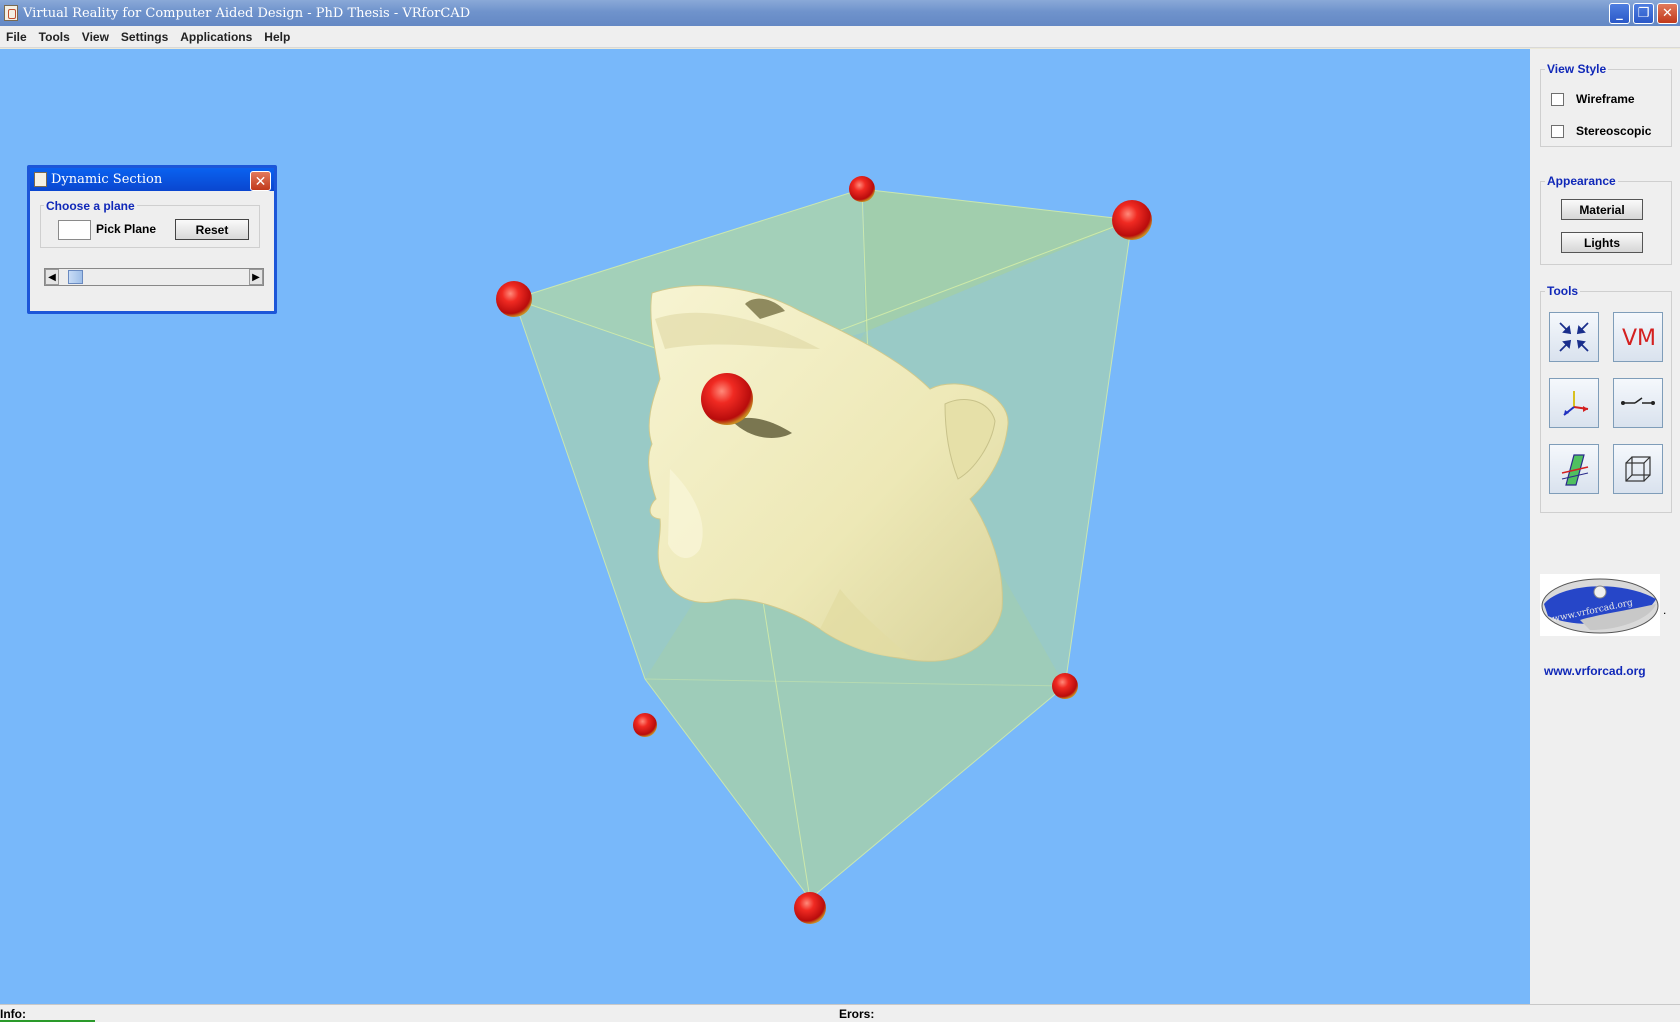 Image resolution: width=1680 pixels, height=1022 pixels. Describe the element at coordinates (216, 37) in the screenshot. I see `menu-applications: Applications` at that location.